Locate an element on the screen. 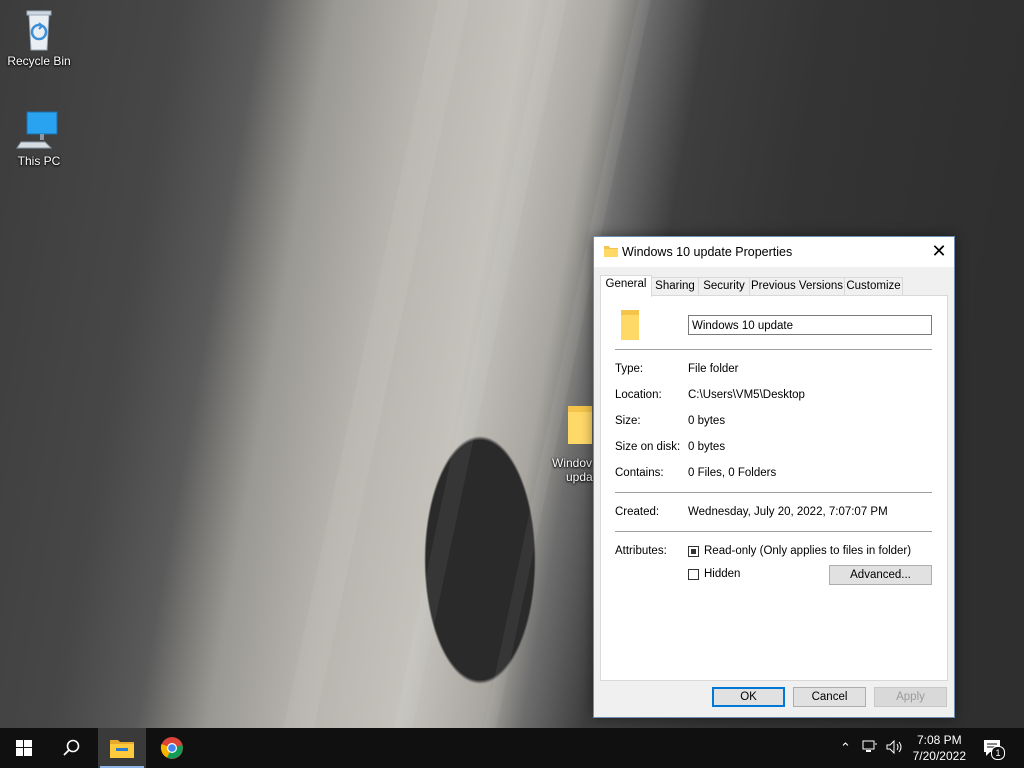 Image resolution: width=1024 pixels, height=768 pixels. created-label: Created: is located at coordinates (637, 512).